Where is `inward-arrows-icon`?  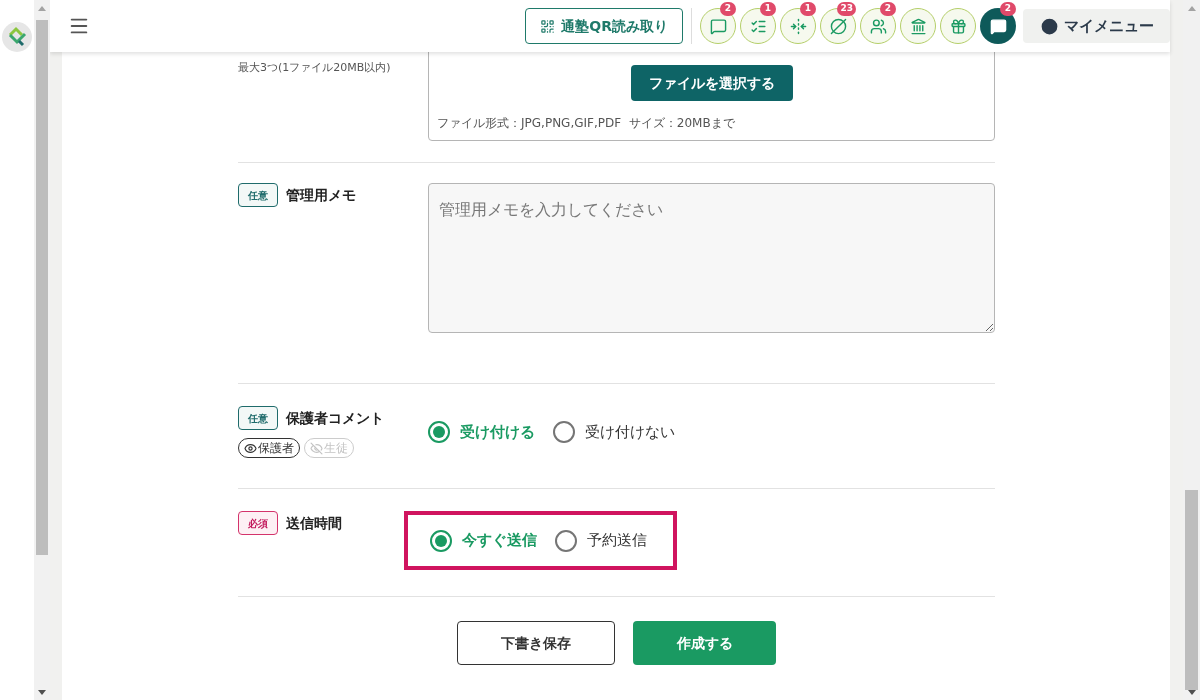
inward-arrows-icon is located at coordinates (798, 26).